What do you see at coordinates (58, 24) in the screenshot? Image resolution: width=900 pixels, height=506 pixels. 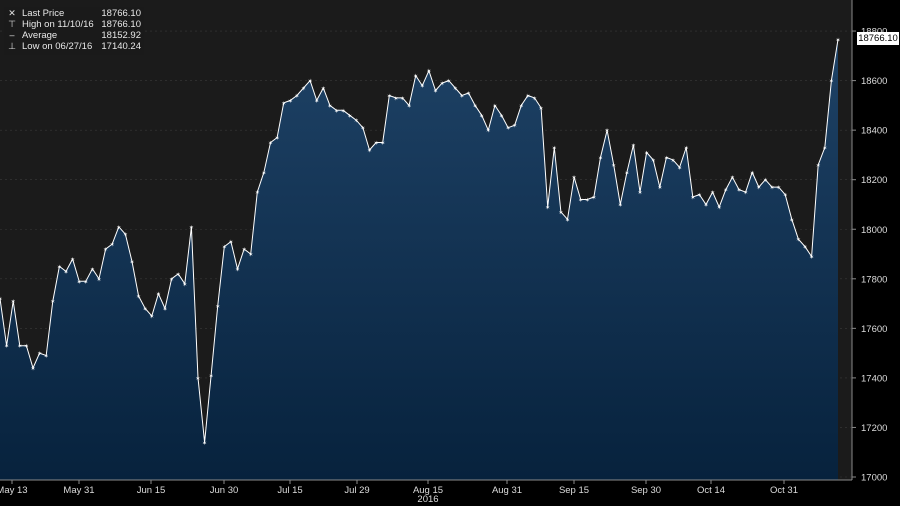 I see `legend-label: High on 11/10/16` at bounding box center [58, 24].